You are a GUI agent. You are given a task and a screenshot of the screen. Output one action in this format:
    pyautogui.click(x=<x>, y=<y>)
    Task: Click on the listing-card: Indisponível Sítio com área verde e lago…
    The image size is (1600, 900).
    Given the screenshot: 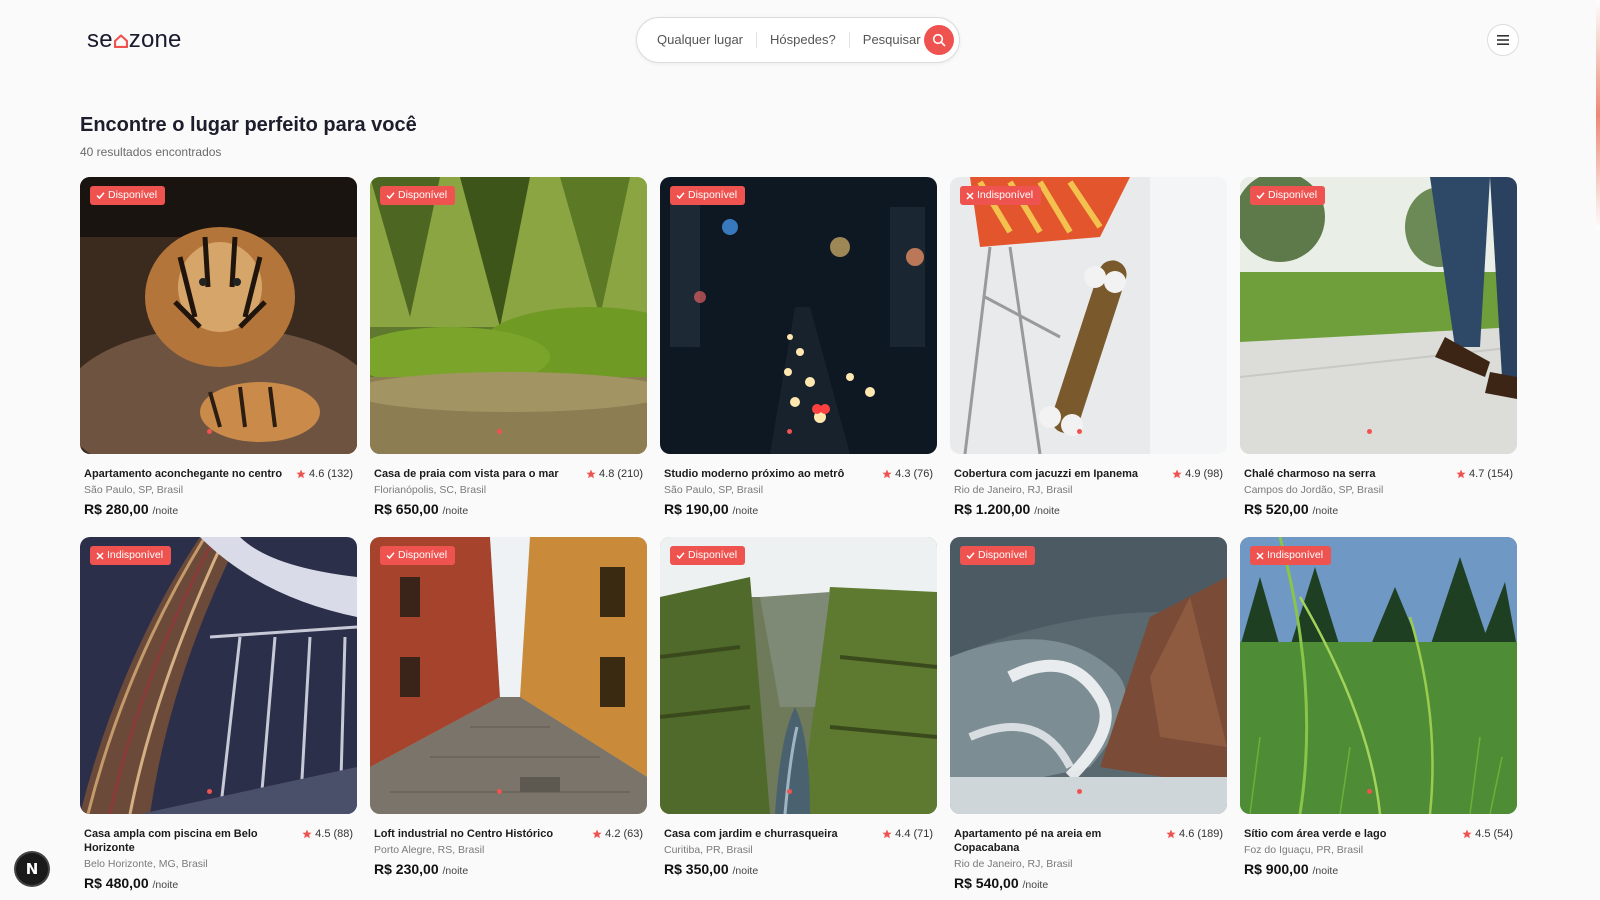 What is the action you would take?
    pyautogui.click(x=1378, y=717)
    